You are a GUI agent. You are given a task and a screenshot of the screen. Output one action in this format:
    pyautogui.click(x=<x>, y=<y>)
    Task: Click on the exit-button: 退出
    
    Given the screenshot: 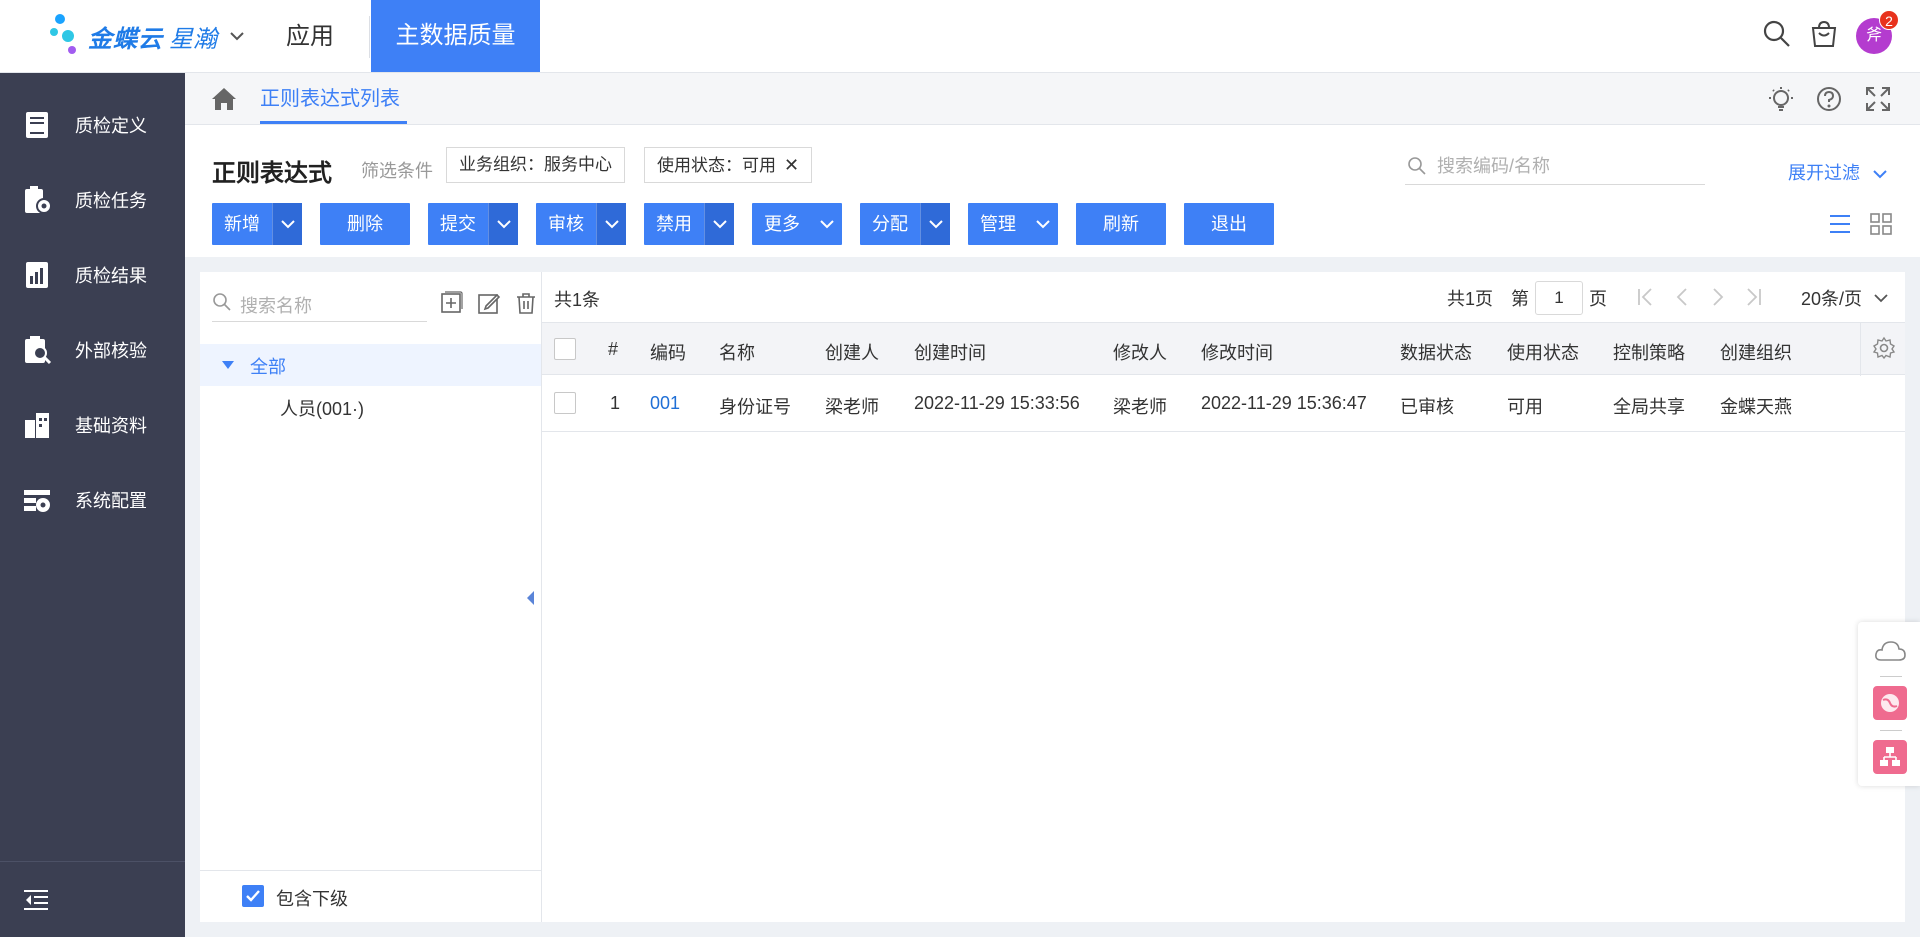 What is the action you would take?
    pyautogui.click(x=1229, y=224)
    